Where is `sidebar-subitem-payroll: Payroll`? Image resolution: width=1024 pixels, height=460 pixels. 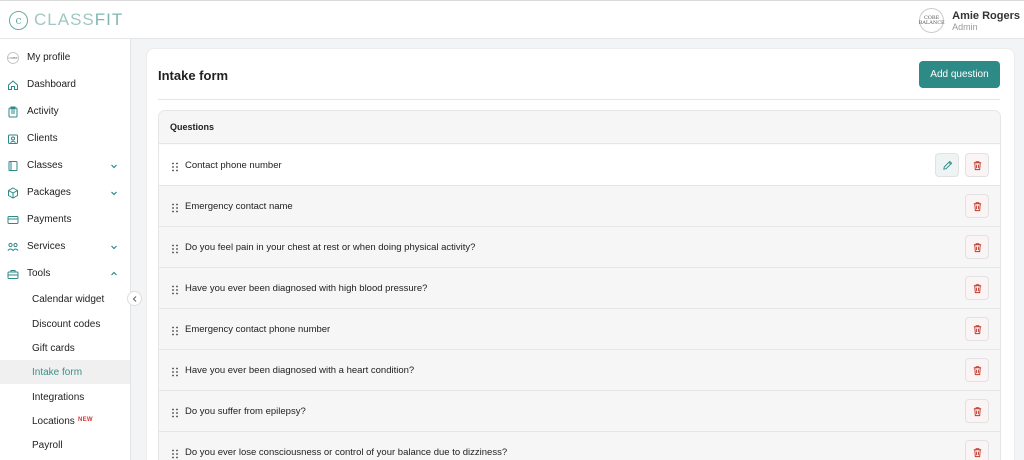
sidebar-subitem-payroll: Payroll is located at coordinates (65, 445).